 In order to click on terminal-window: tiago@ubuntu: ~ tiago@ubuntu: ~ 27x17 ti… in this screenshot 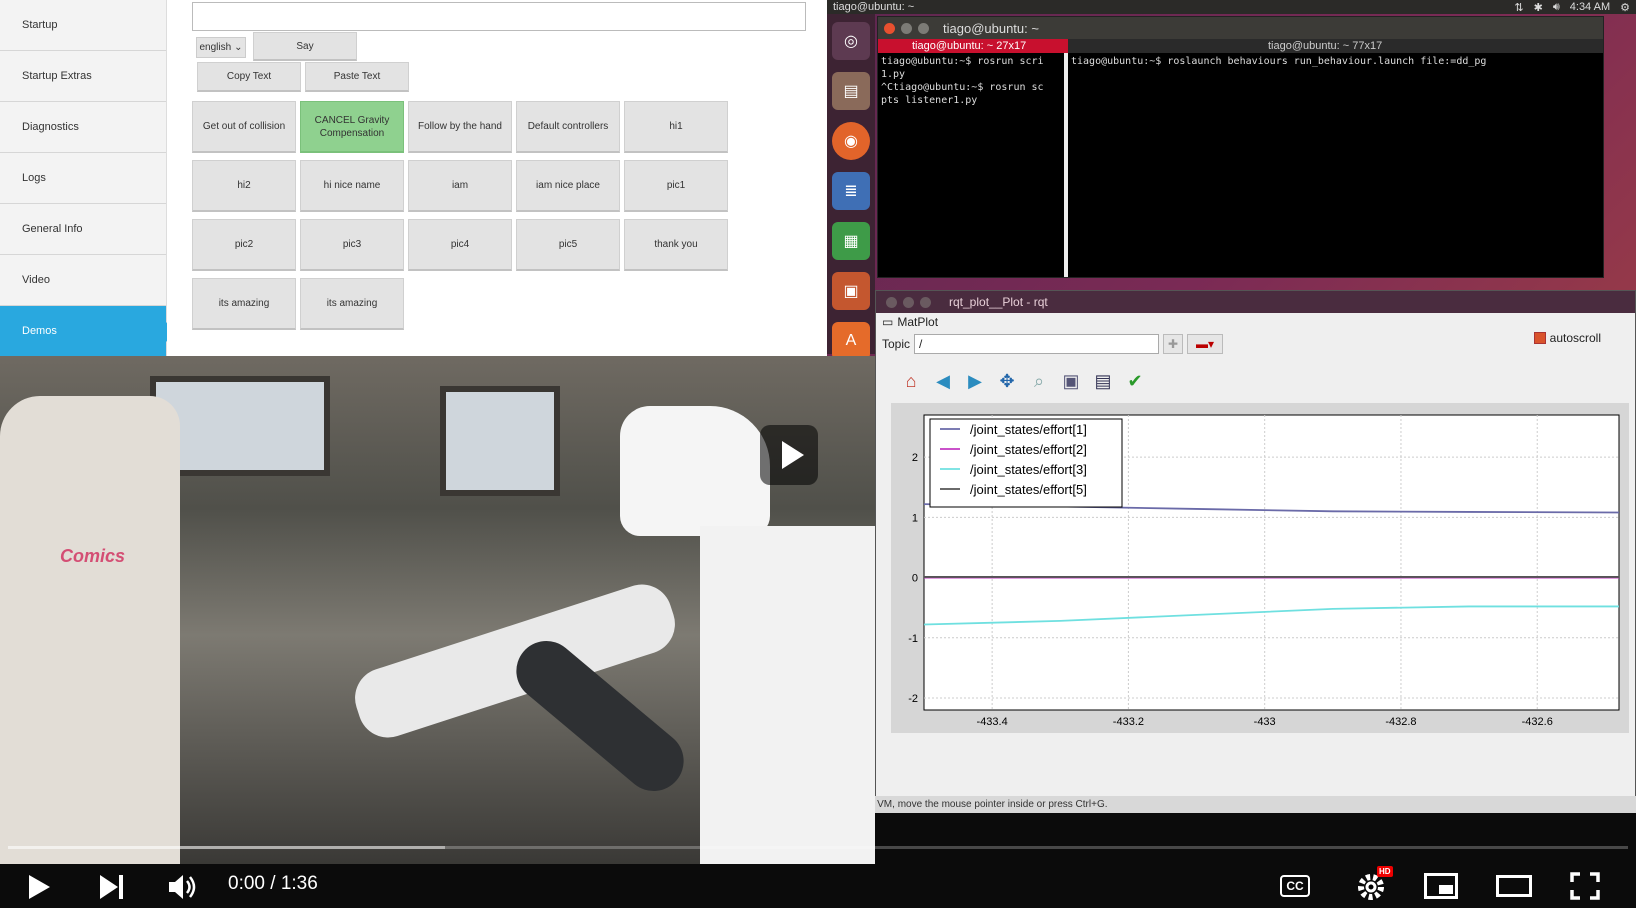, I will do `click(1240, 147)`.